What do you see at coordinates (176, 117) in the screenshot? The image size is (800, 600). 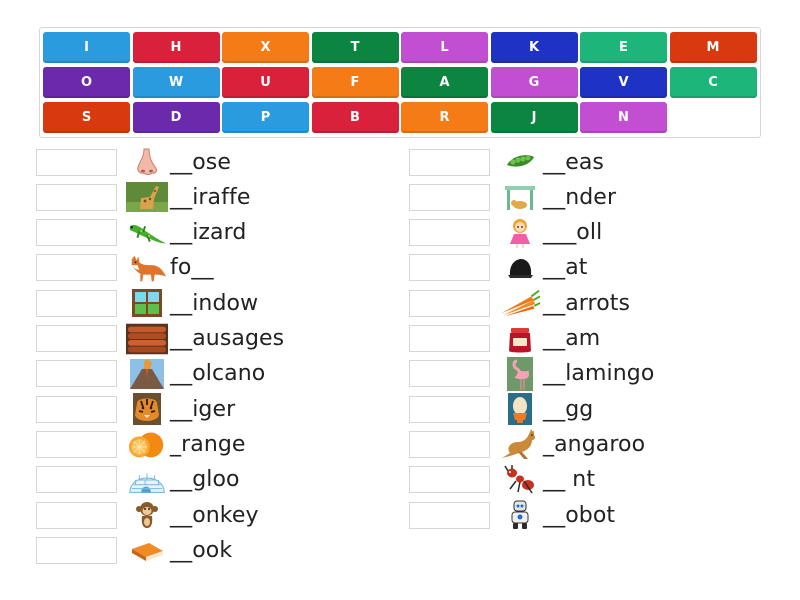 I see `letter-tile-d: D` at bounding box center [176, 117].